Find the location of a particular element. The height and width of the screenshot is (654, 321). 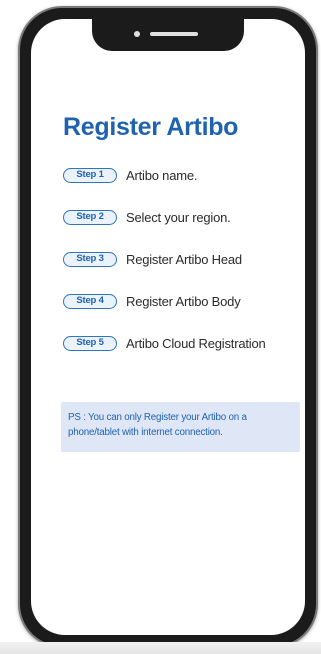

step-badge: Step 3 is located at coordinates (90, 259).